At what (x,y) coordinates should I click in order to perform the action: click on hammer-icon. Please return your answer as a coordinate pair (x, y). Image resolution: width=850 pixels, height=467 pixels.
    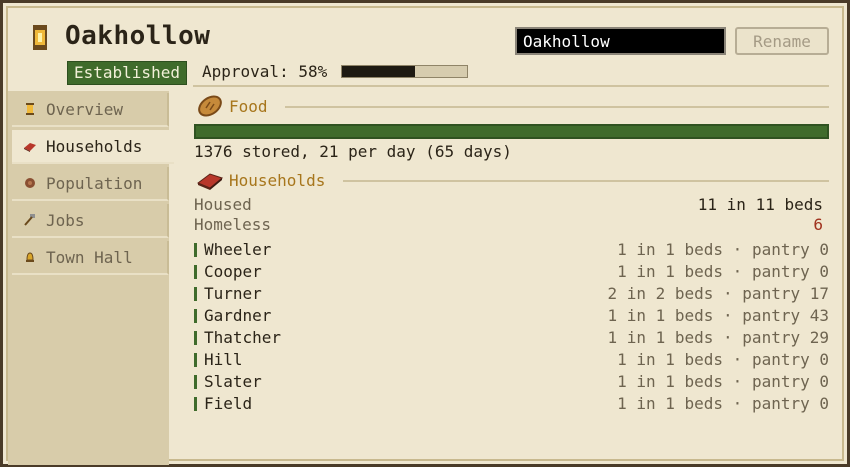
    Looking at the image, I should click on (29, 220).